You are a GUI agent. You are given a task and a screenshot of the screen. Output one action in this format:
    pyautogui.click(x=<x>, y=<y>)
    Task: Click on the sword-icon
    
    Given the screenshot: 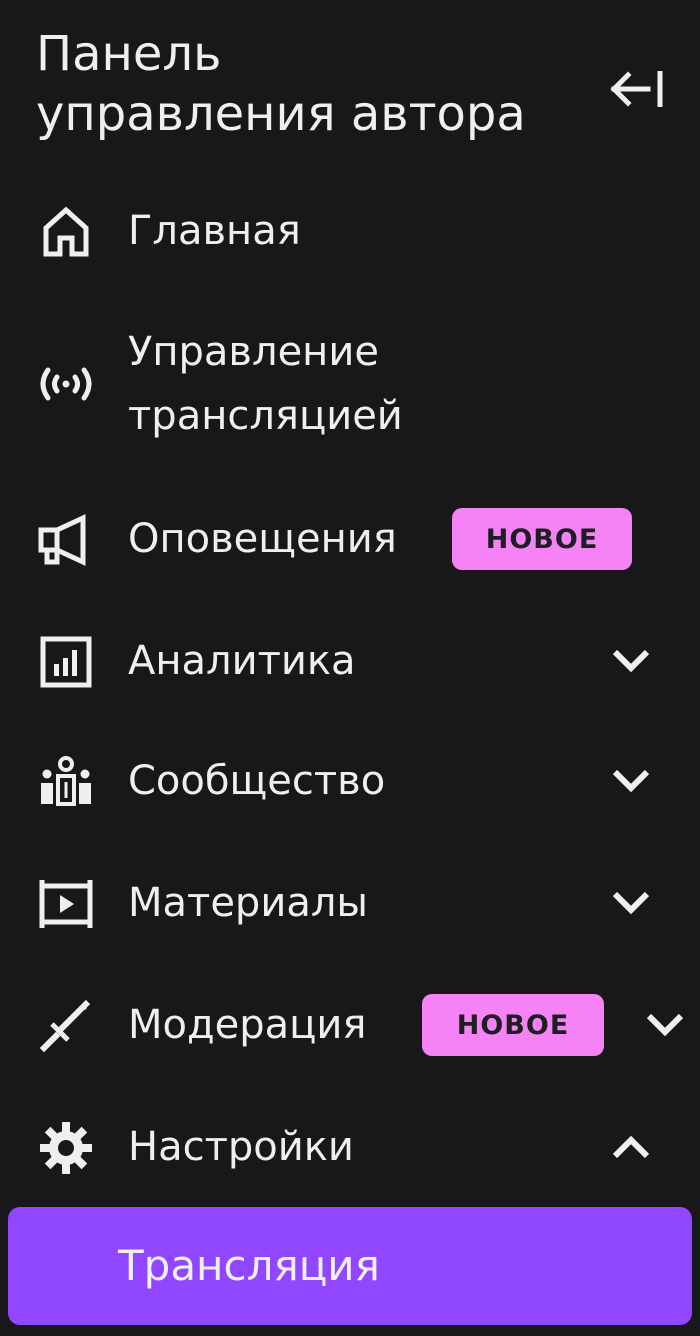 What is the action you would take?
    pyautogui.click(x=66, y=1026)
    